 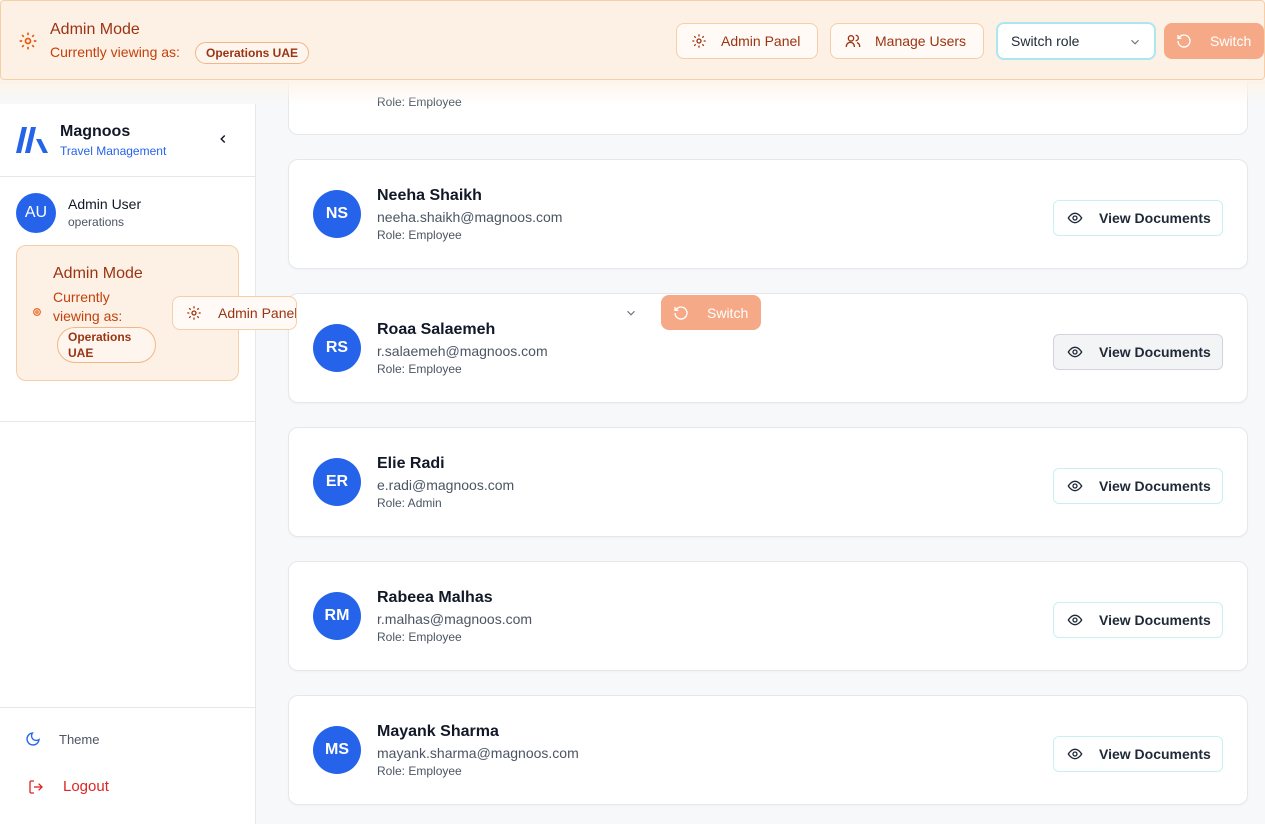 What do you see at coordinates (478, 753) in the screenshot?
I see `user-email: mayank.sharma@magnoos.com` at bounding box center [478, 753].